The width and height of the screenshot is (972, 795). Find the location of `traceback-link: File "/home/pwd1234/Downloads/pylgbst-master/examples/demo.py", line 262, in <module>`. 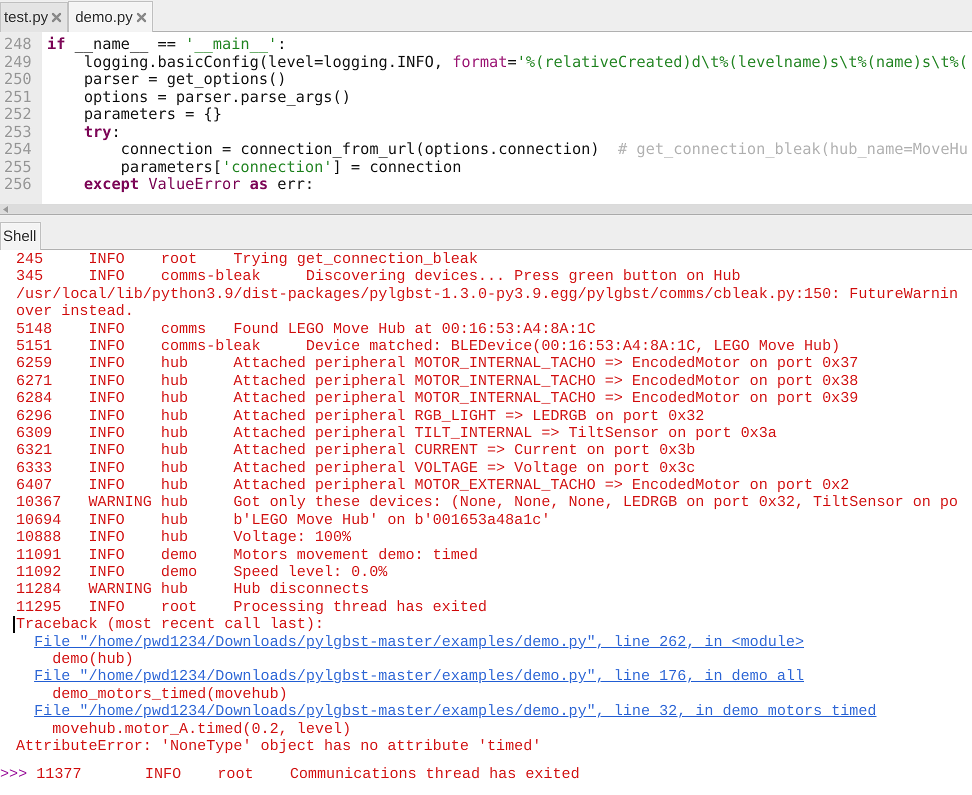

traceback-link: File "/home/pwd1234/Downloads/pylgbst-master/examples/demo.py", line 262, in <module> is located at coordinates (419, 642).